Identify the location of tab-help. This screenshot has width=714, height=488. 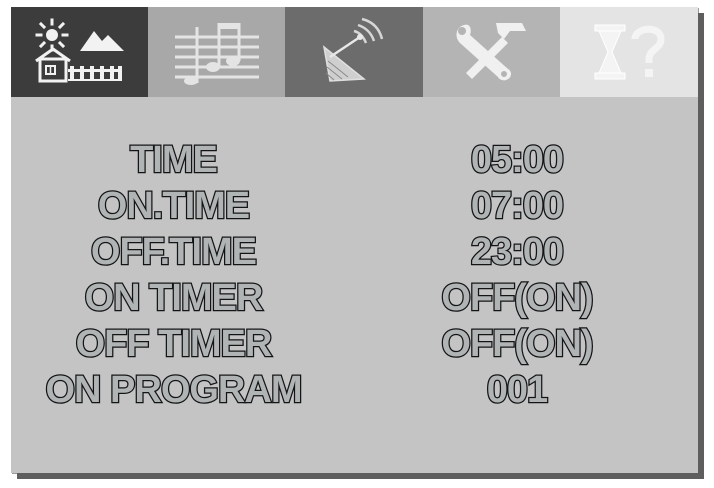
(629, 52).